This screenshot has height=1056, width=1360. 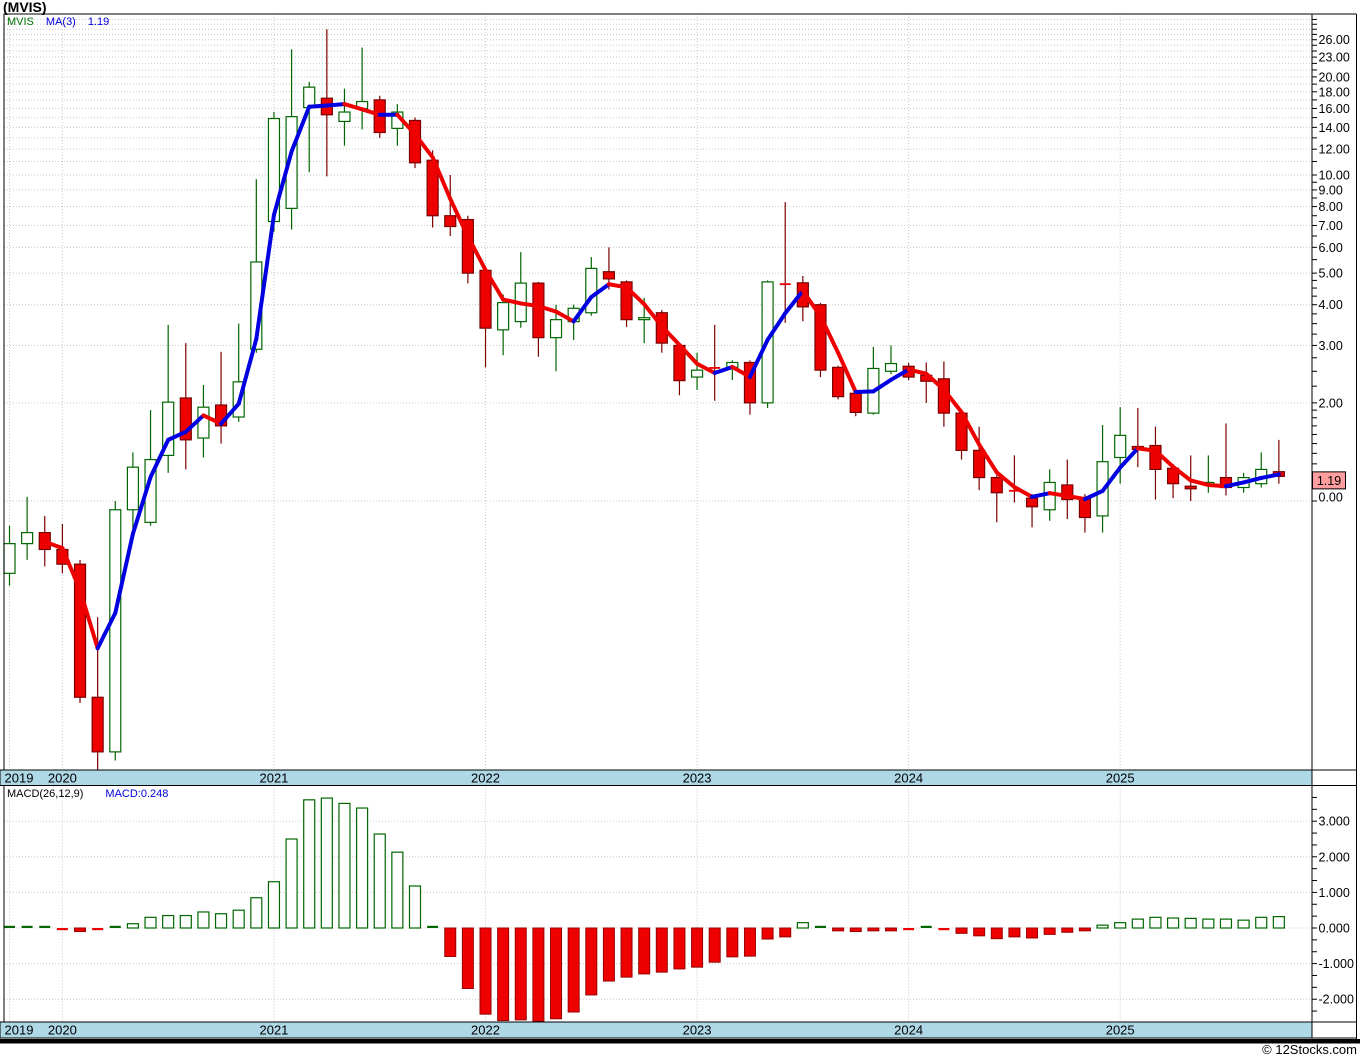 I want to click on svg-text: 6.00, so click(x=1331, y=248).